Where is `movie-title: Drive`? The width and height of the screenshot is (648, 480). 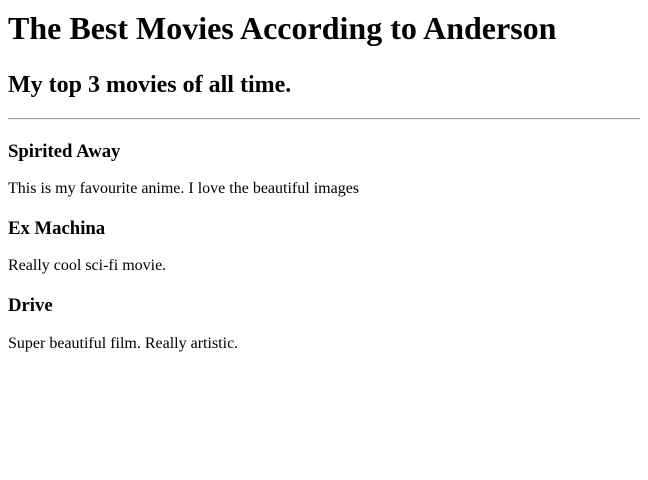 movie-title: Drive is located at coordinates (30, 305).